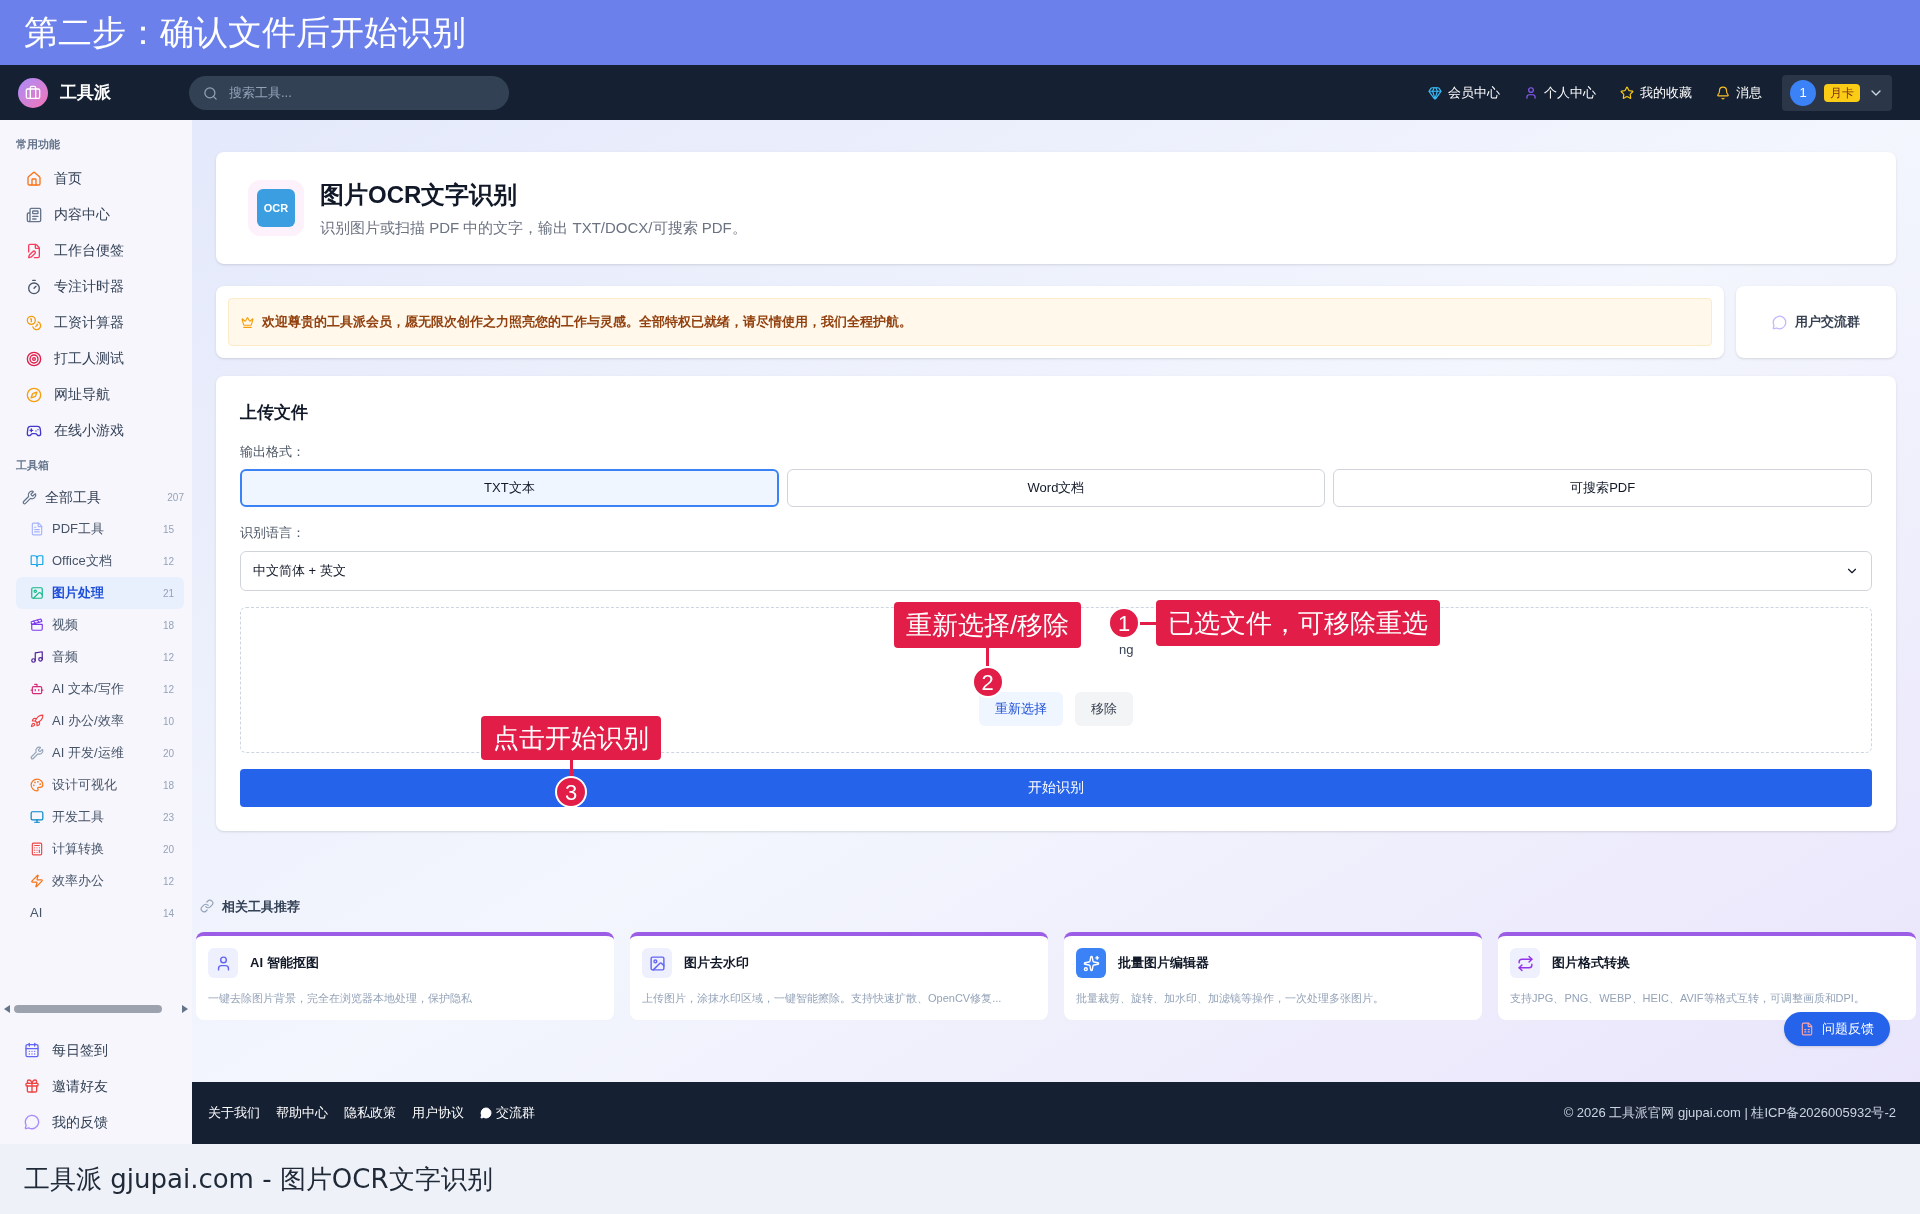 The image size is (1920, 1214). Describe the element at coordinates (272, 533) in the screenshot. I see `field-label: 识别语言：` at that location.